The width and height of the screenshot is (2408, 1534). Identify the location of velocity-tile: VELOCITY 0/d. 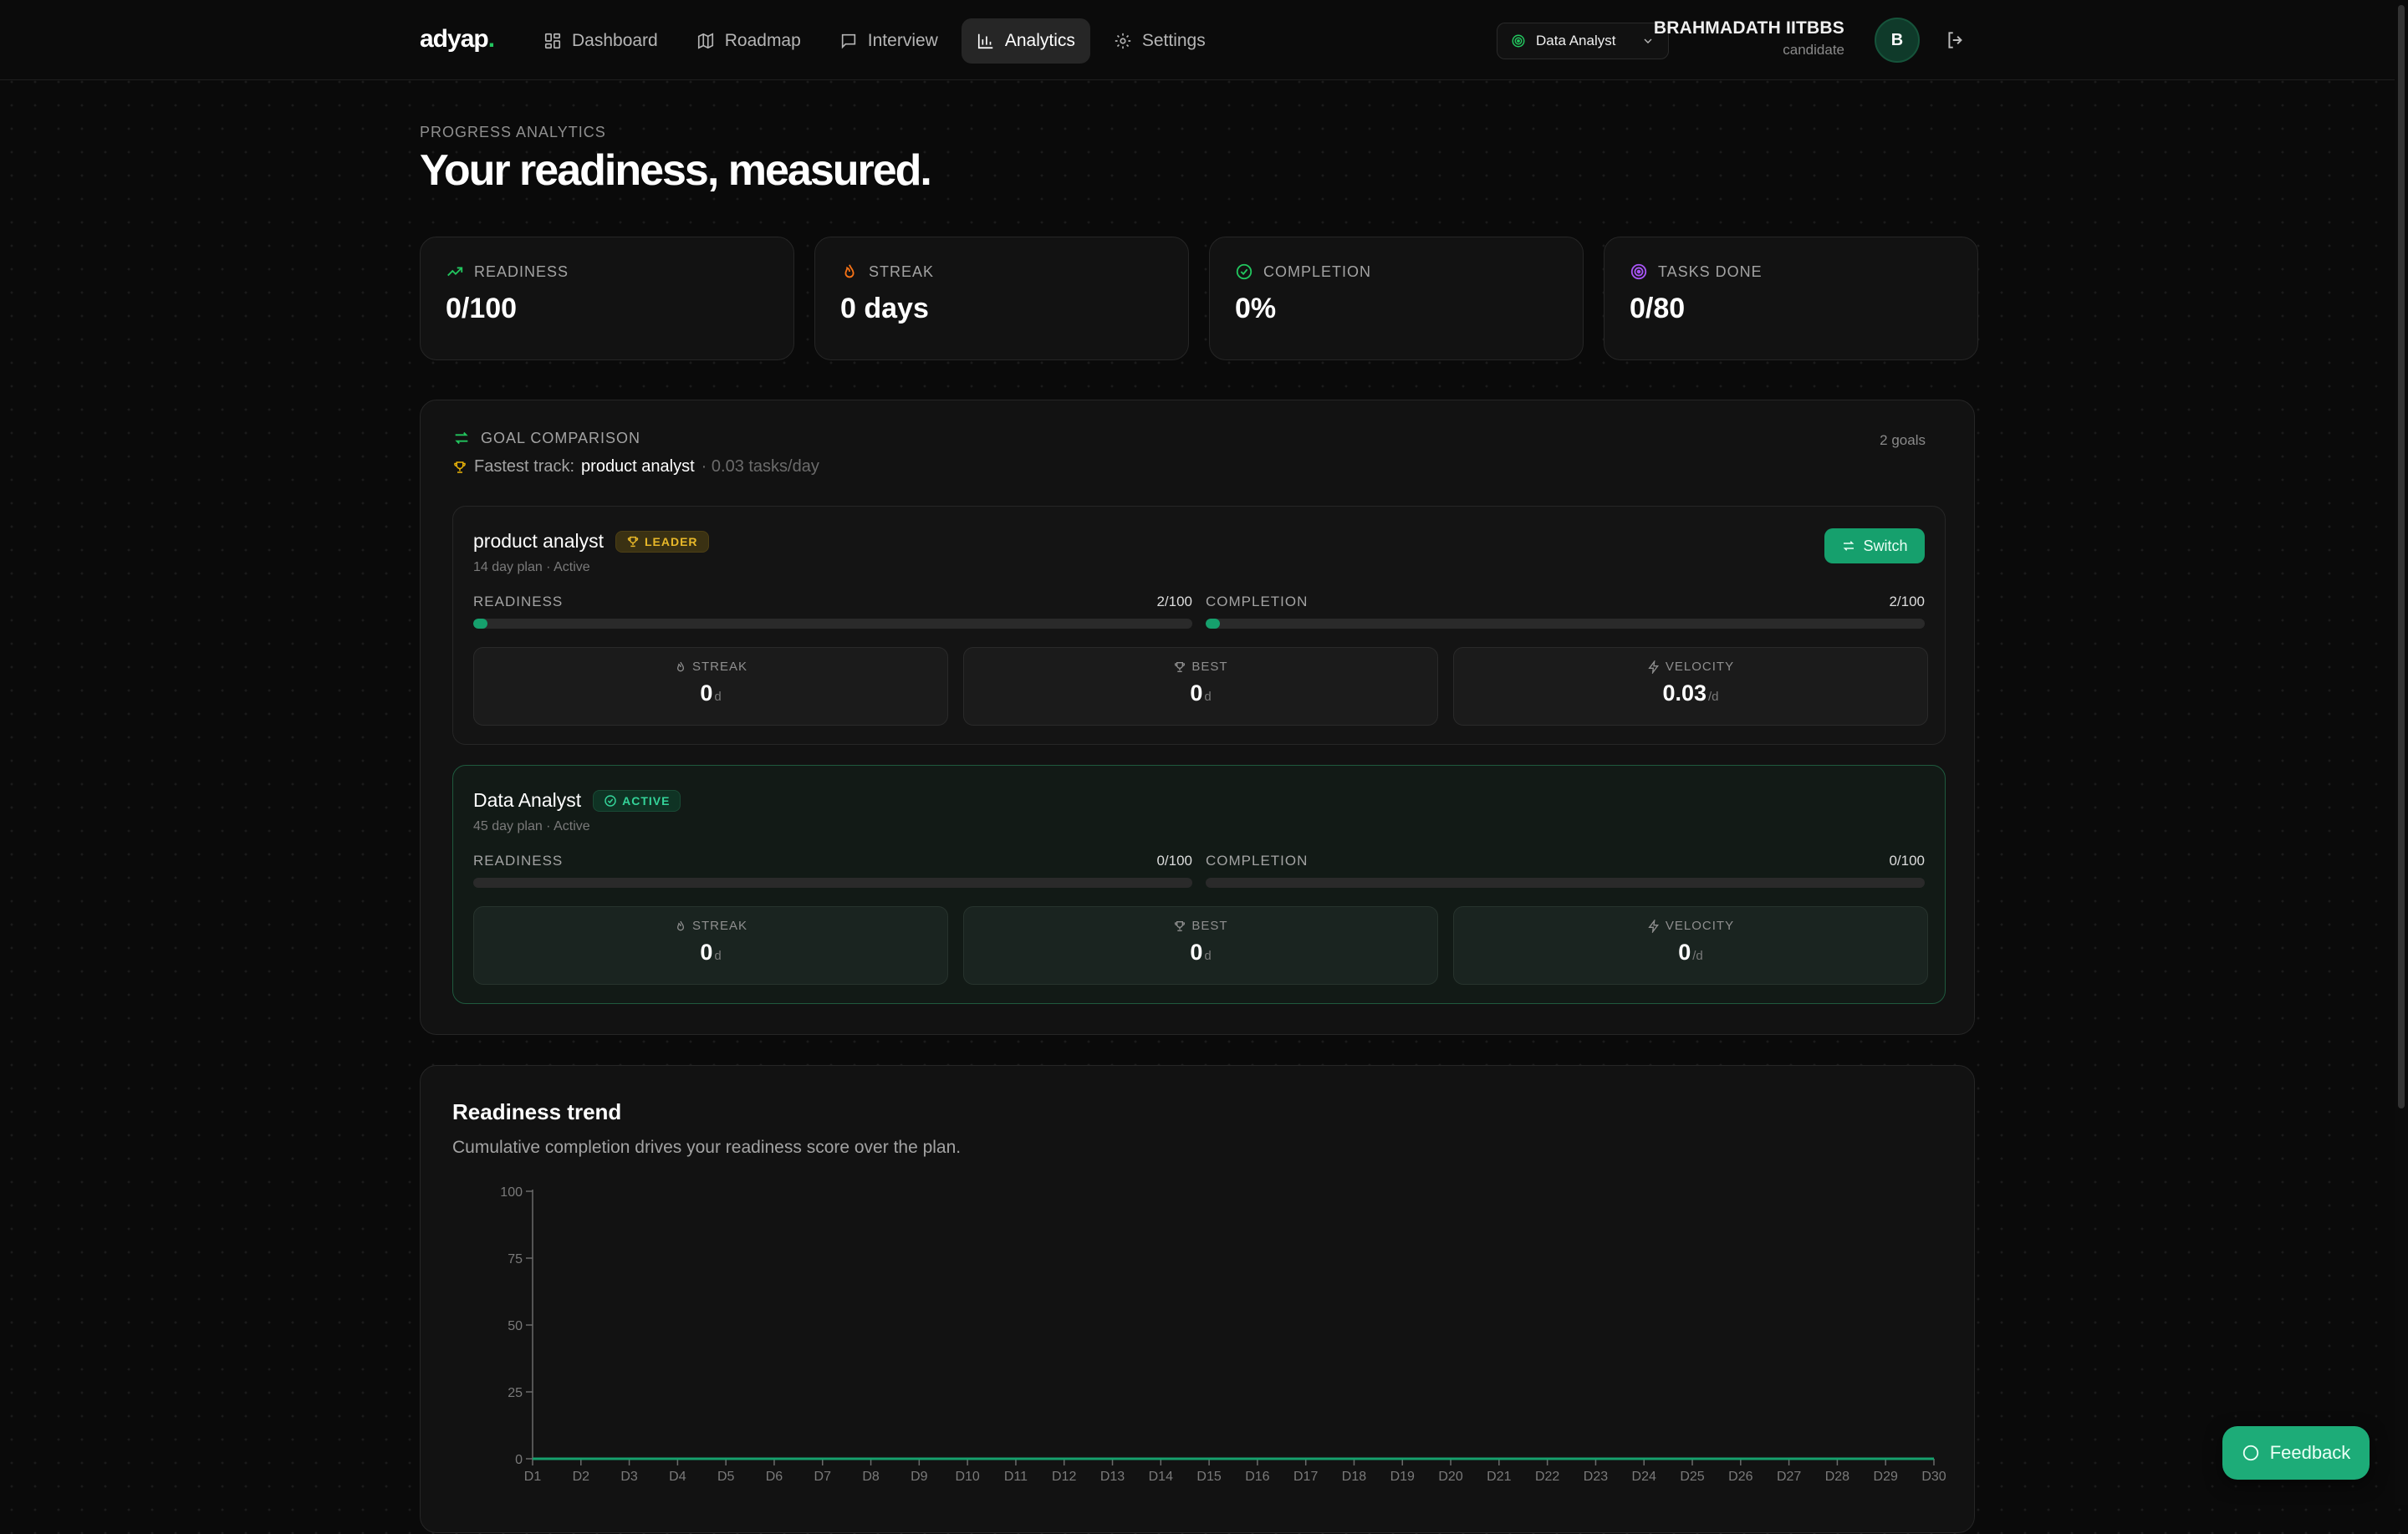
(1690, 945).